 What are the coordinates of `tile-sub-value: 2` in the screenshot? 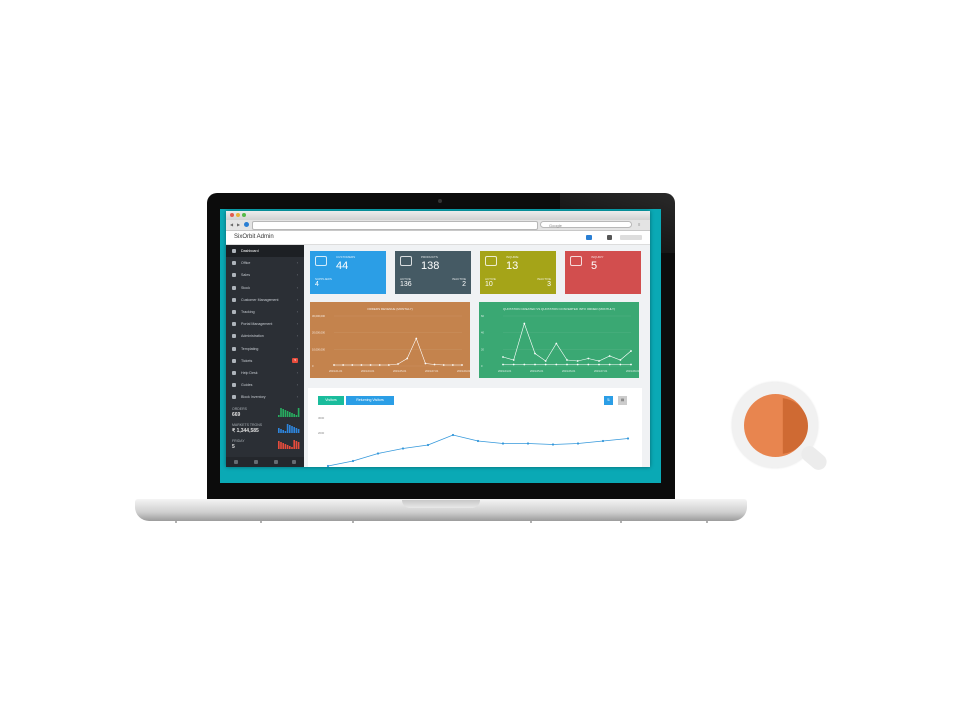 It's located at (464, 284).